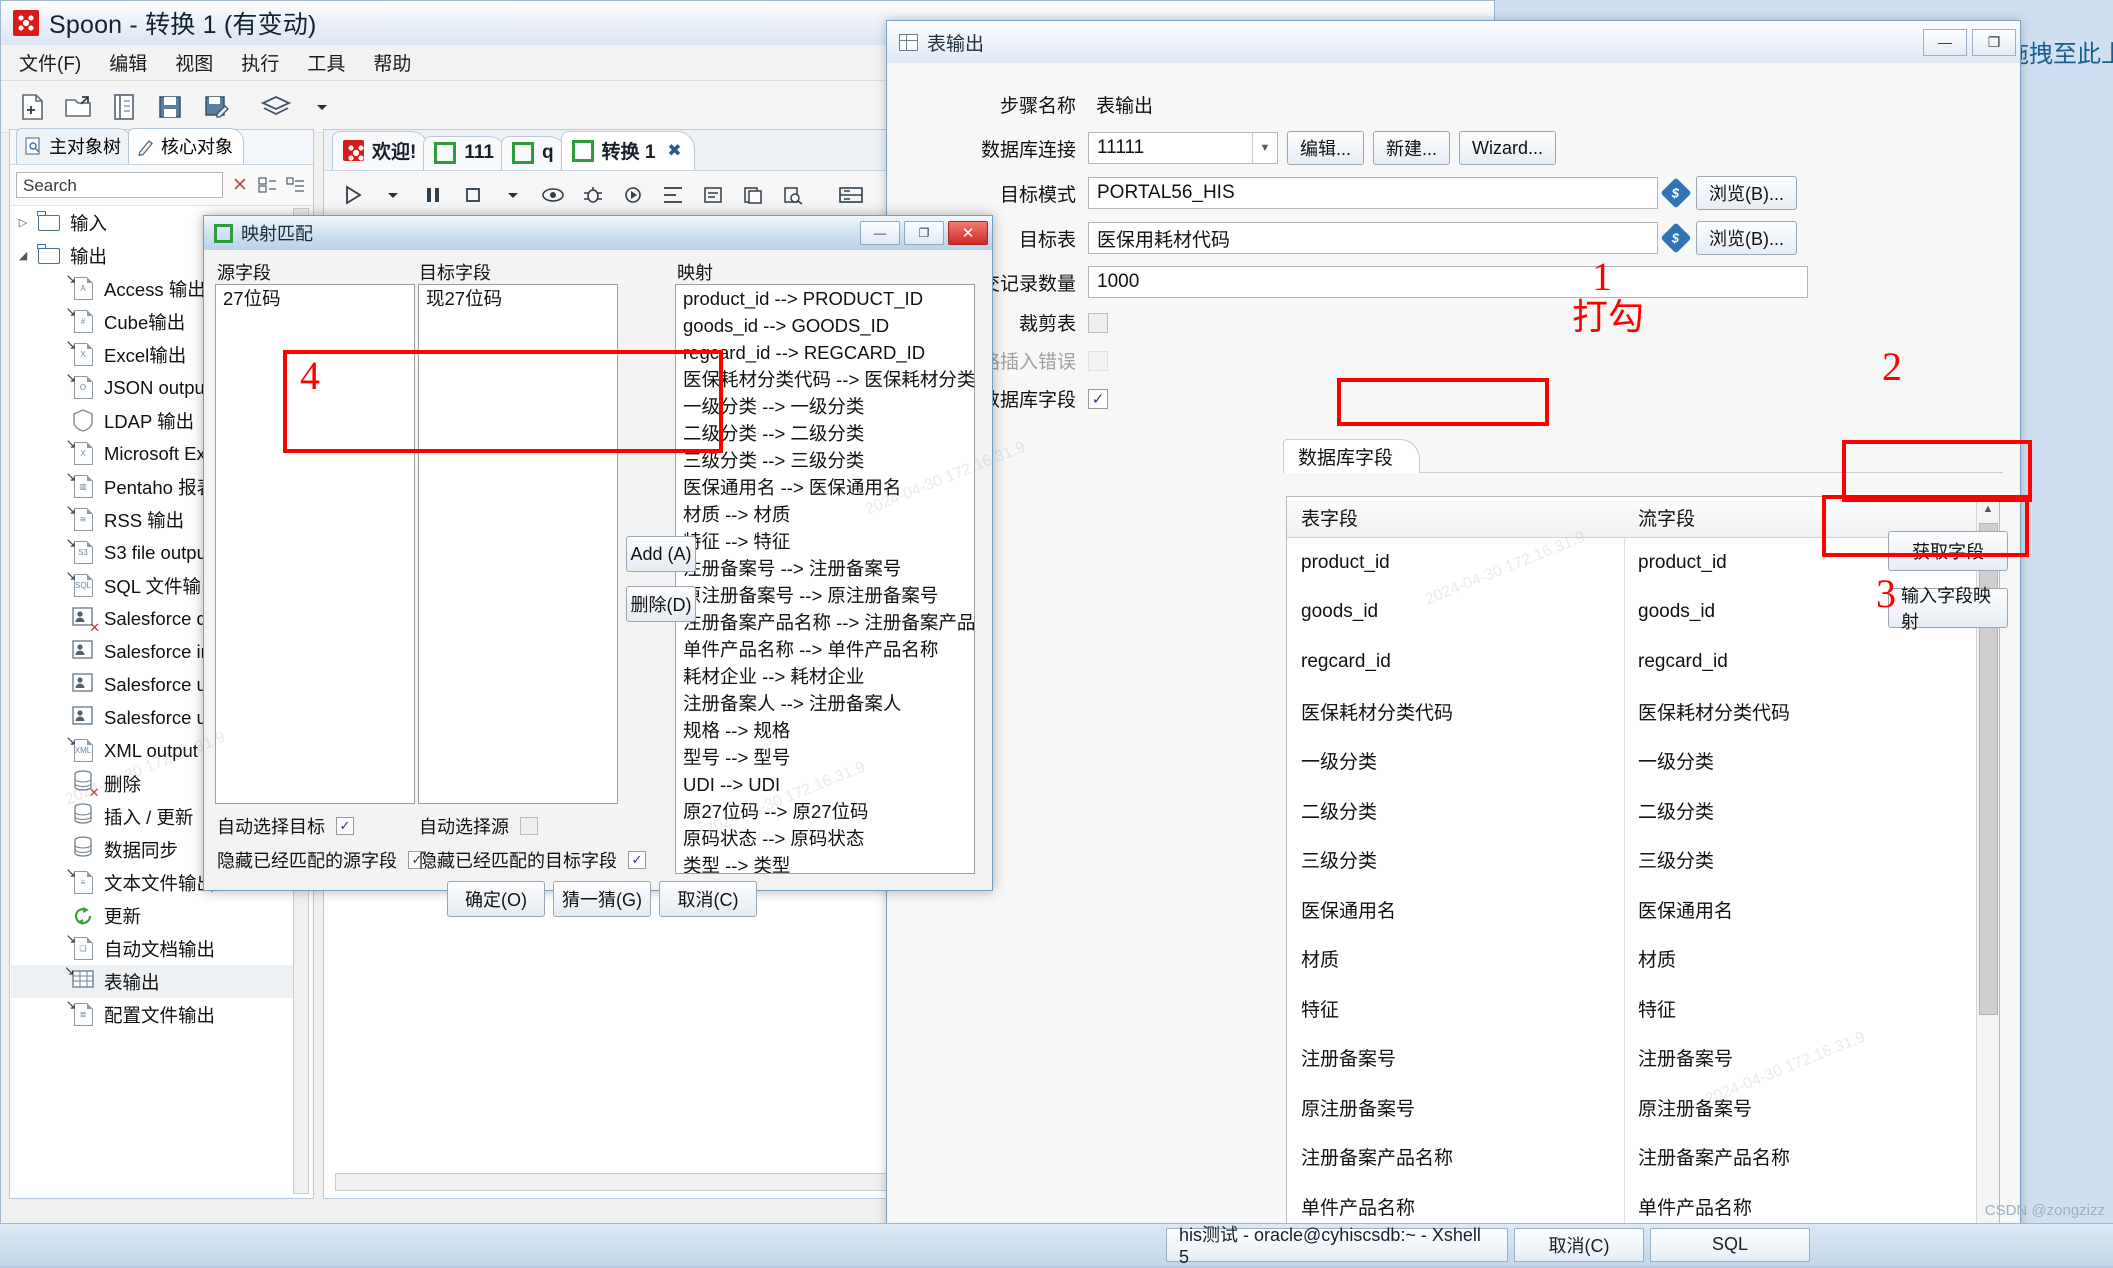  Describe the element at coordinates (674, 151) in the screenshot. I see `close-x-icon: ✖` at that location.